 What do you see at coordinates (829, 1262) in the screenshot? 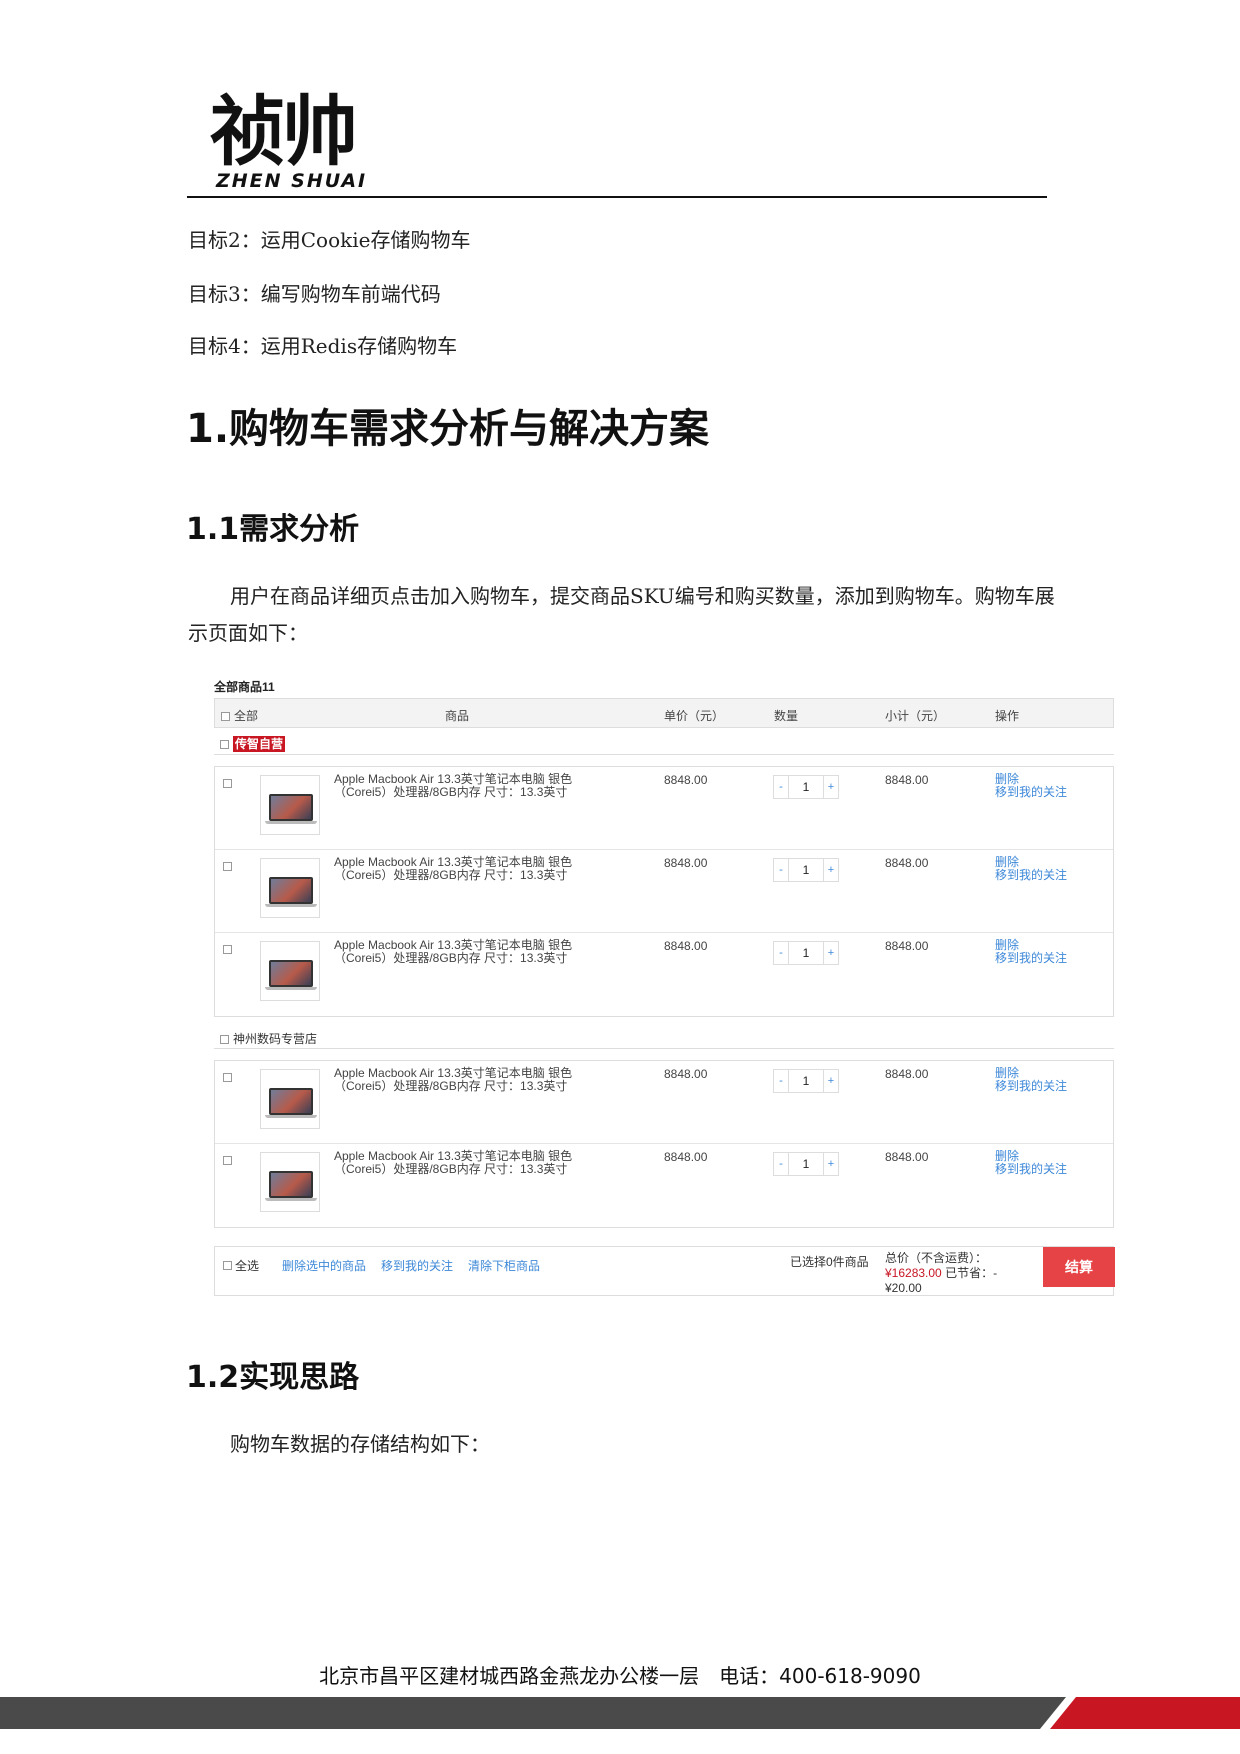
I see `selected-count: 已选择0件商品` at bounding box center [829, 1262].